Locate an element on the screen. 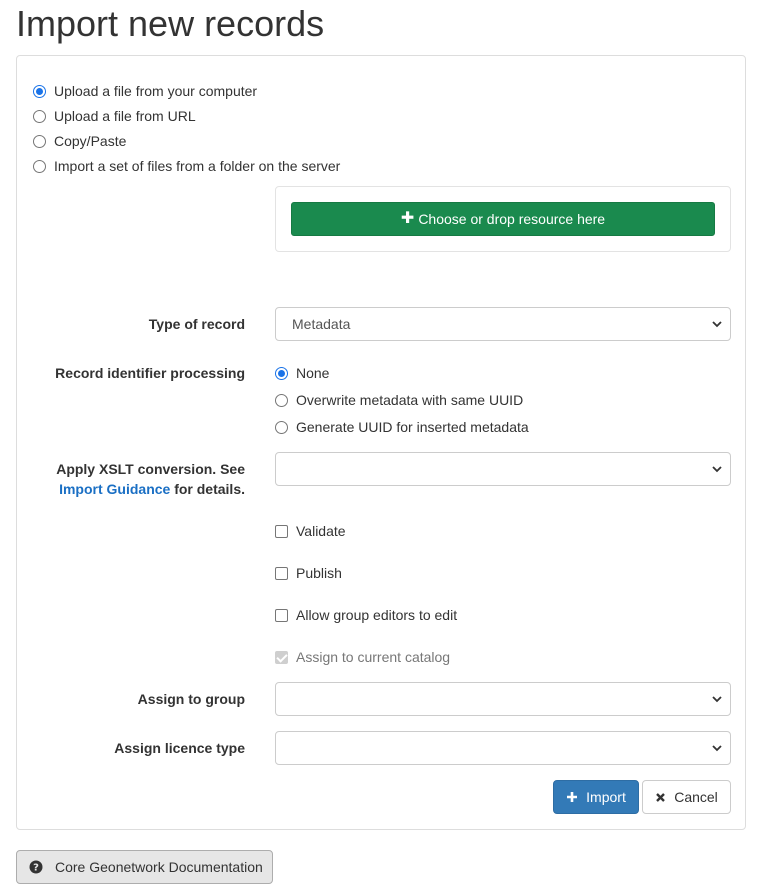 The height and width of the screenshot is (890, 762). select-value: Metadata is located at coordinates (321, 324).